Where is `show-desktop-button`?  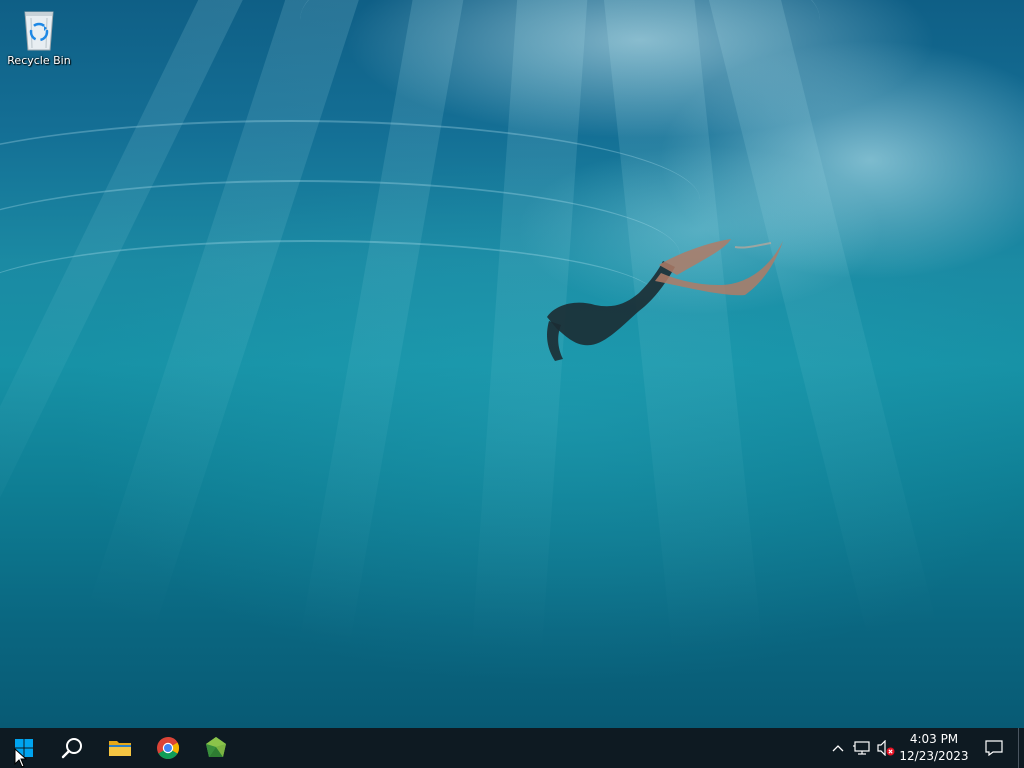
show-desktop-button is located at coordinates (1021, 748).